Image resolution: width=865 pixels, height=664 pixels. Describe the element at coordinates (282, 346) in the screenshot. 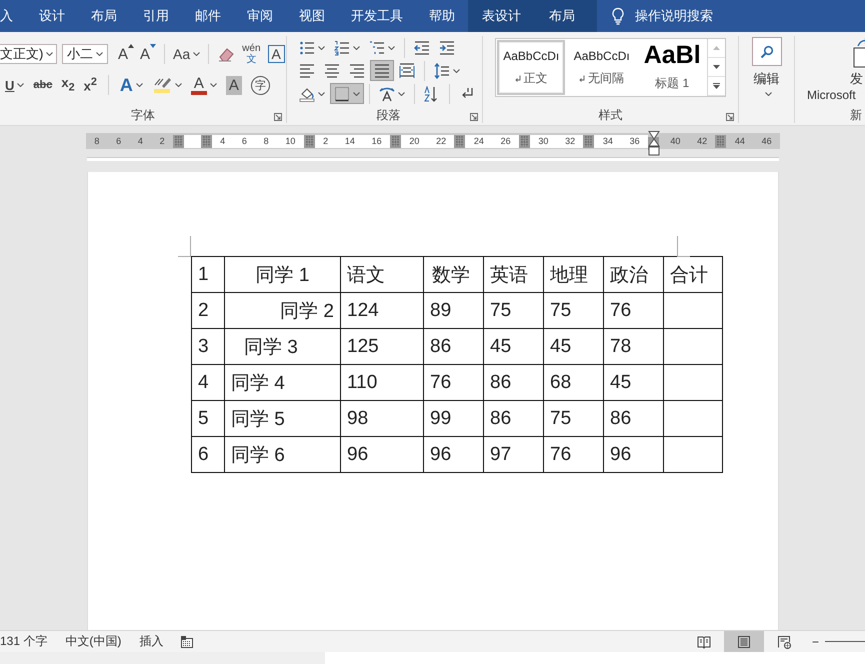

I see `table-cell: 同学 3` at that location.